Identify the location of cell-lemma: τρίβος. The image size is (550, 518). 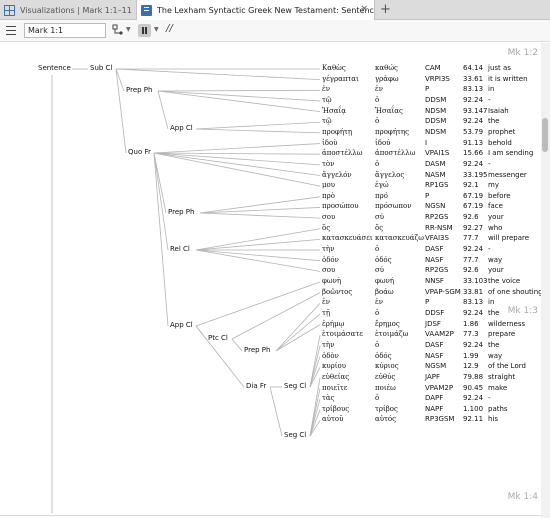
(386, 409).